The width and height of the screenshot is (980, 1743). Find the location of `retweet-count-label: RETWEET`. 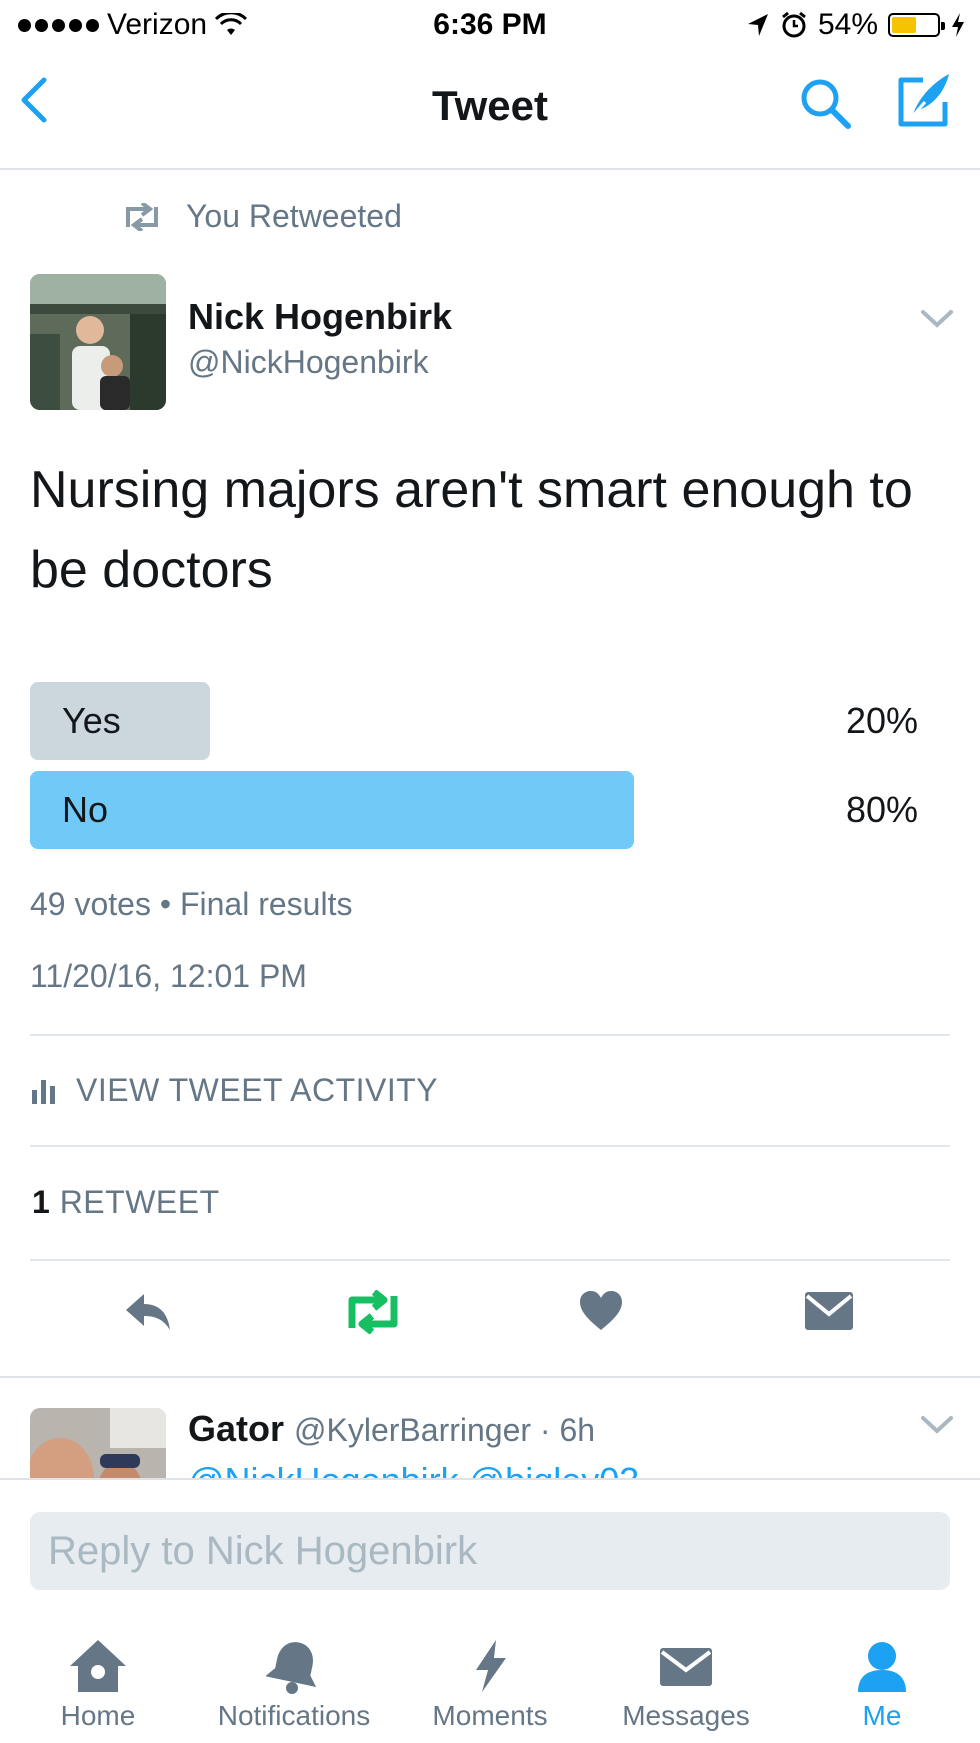

retweet-count-label: RETWEET is located at coordinates (139, 1202).